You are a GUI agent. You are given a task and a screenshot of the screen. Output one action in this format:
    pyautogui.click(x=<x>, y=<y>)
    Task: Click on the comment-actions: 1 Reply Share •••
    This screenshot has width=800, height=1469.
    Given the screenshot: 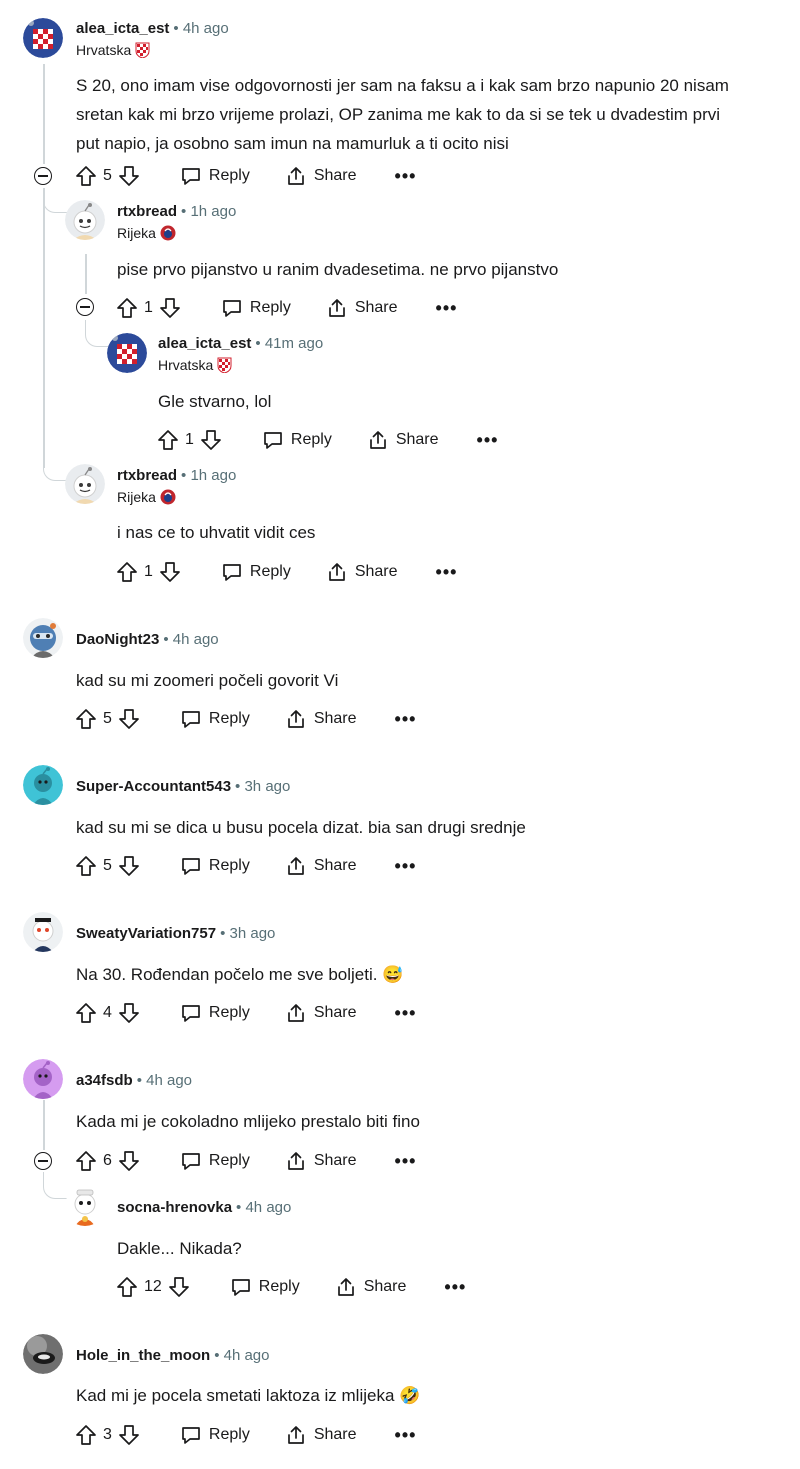 What is the action you would take?
    pyautogui.click(x=327, y=440)
    